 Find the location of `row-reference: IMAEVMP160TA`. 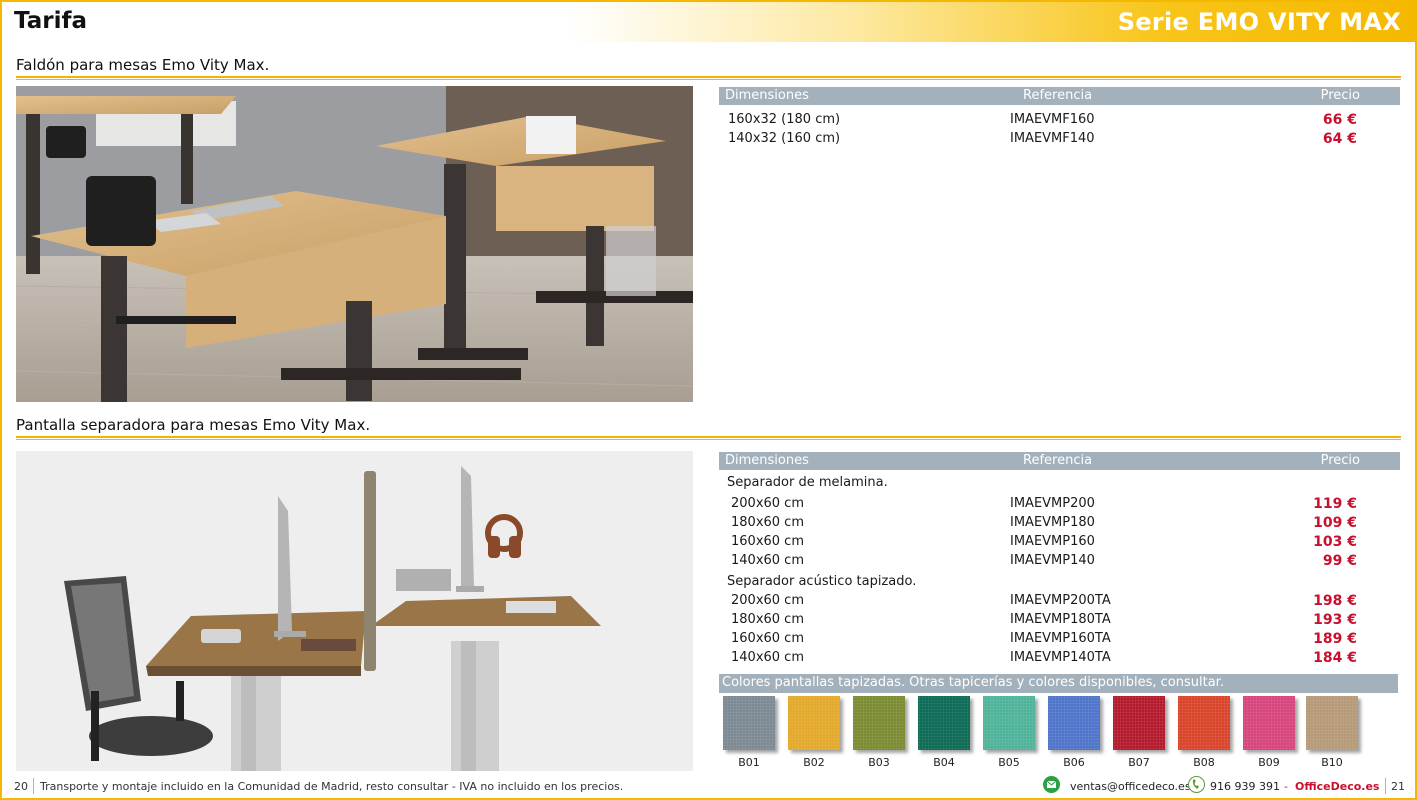

row-reference: IMAEVMP160TA is located at coordinates (1060, 638).